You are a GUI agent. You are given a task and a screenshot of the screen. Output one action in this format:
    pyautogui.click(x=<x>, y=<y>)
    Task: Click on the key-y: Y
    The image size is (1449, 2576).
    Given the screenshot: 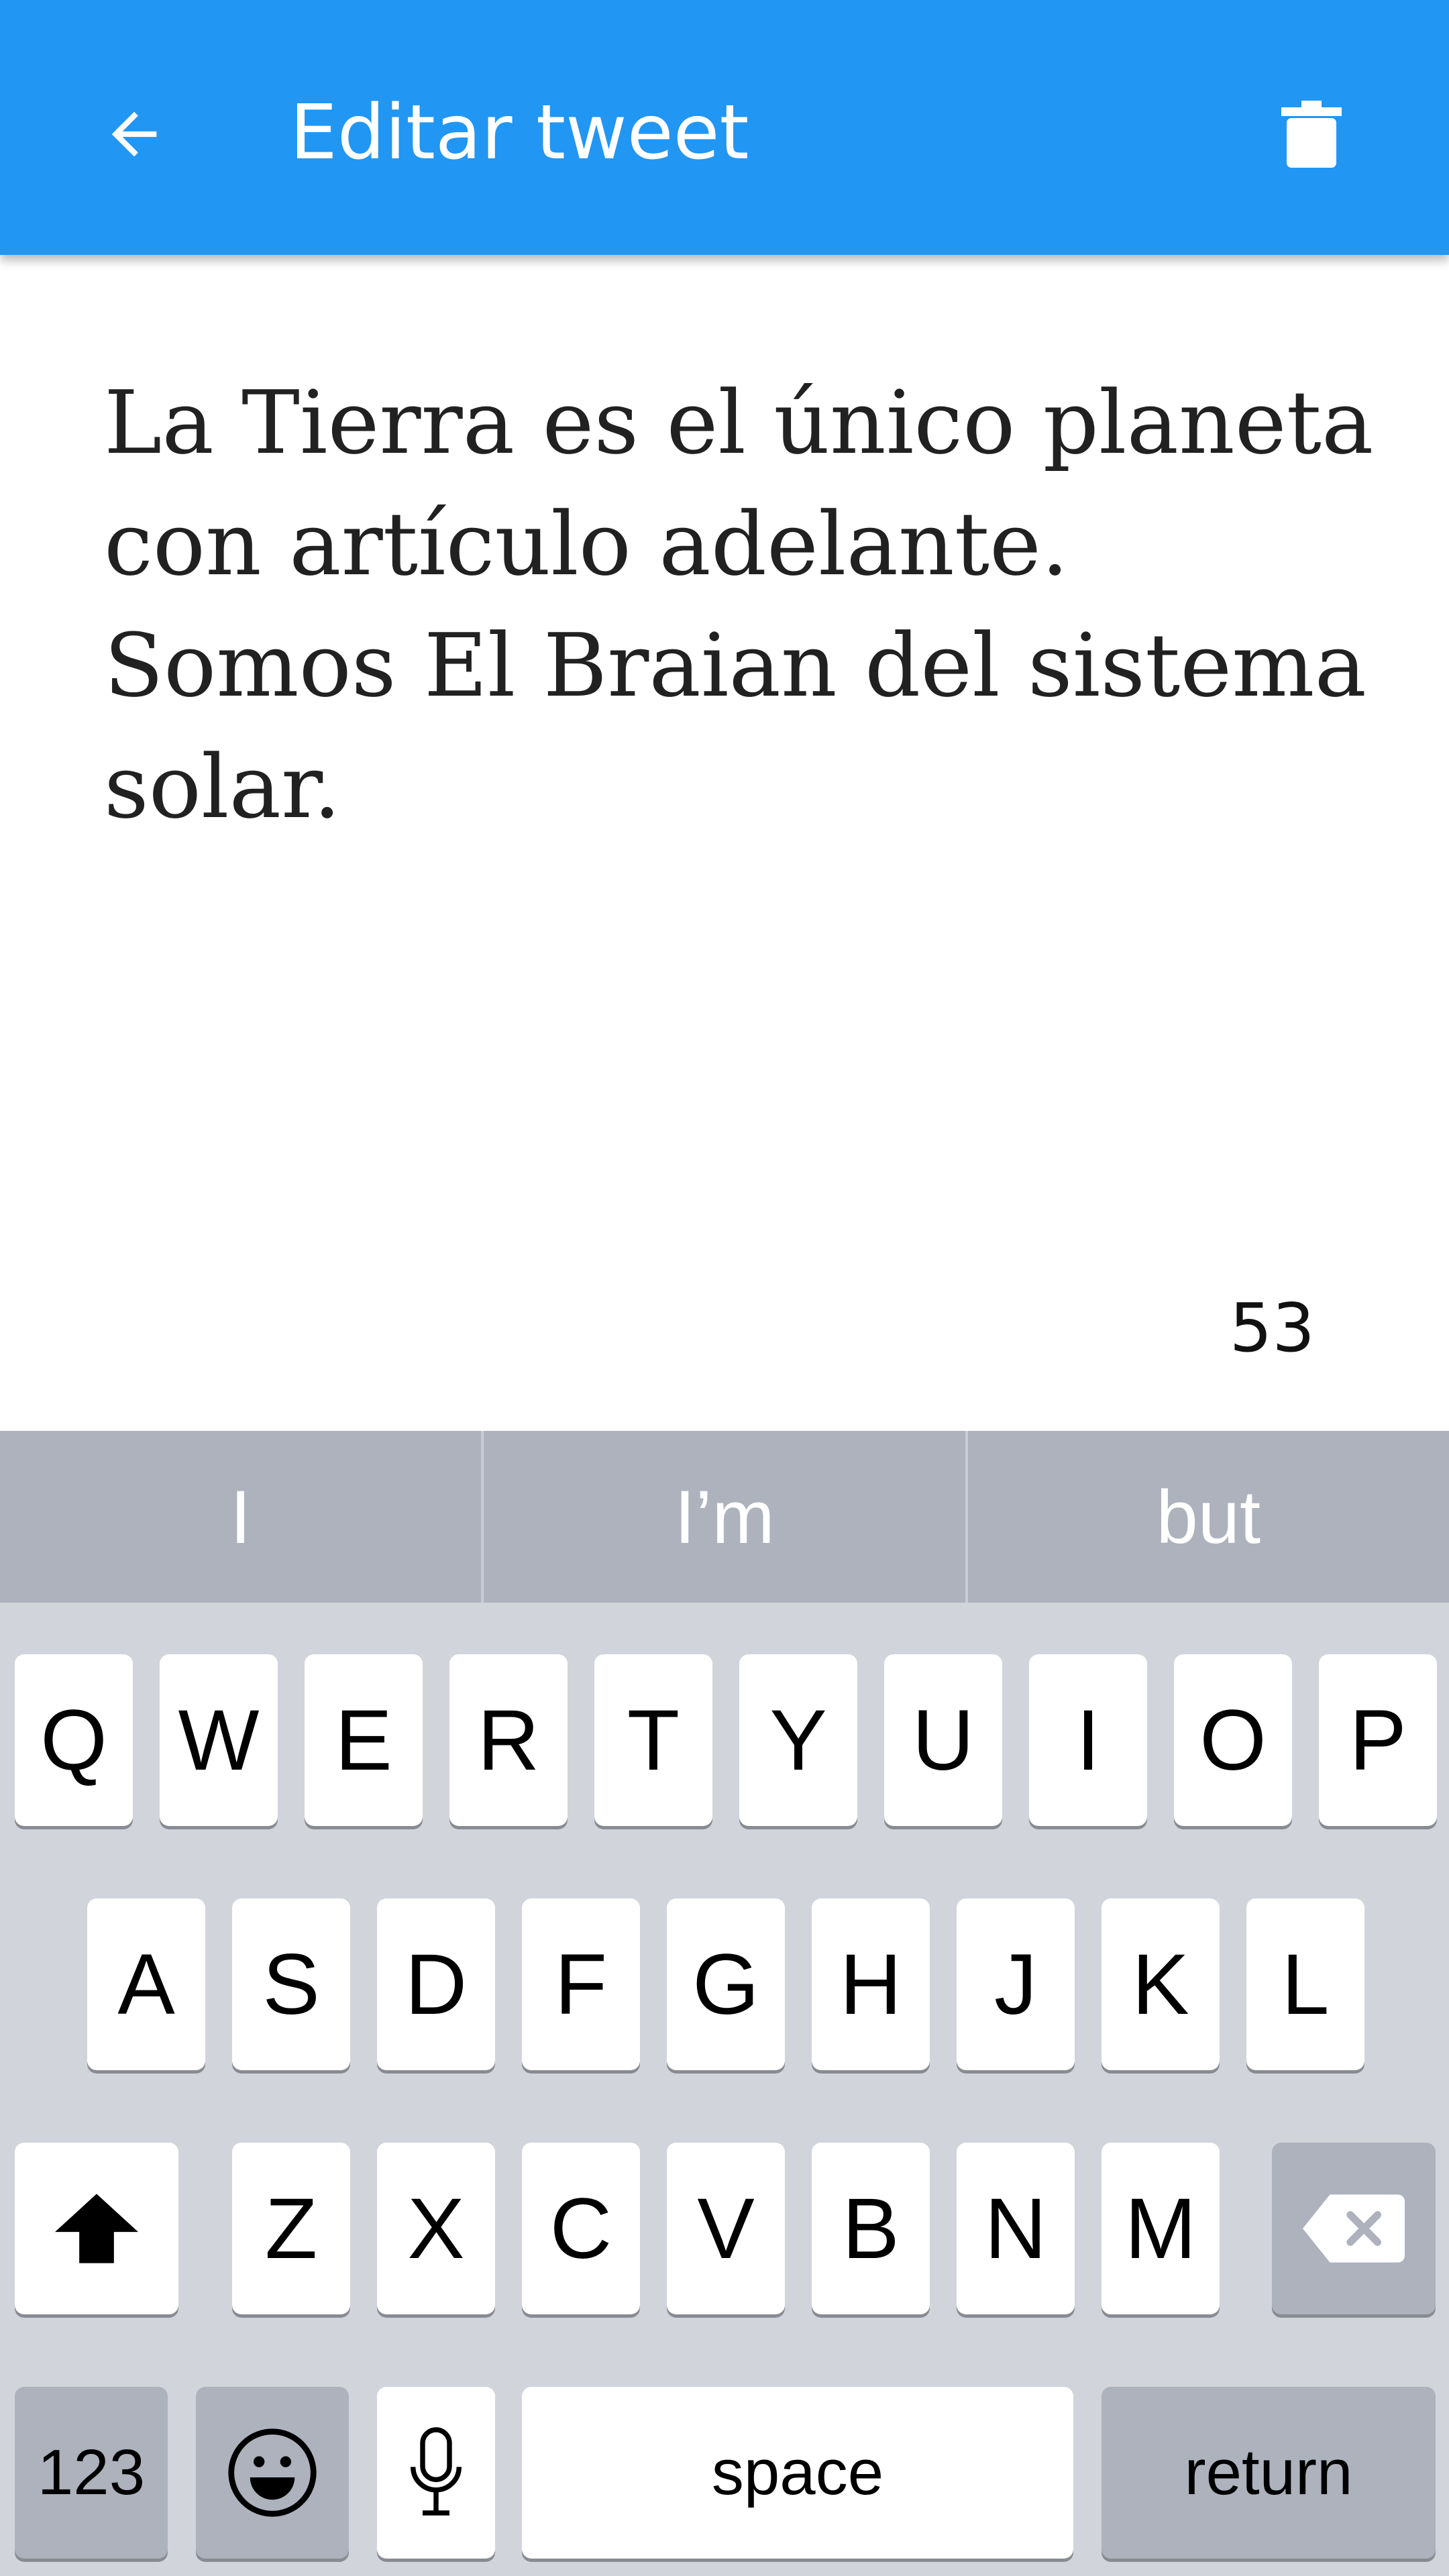 What is the action you would take?
    pyautogui.click(x=798, y=1740)
    